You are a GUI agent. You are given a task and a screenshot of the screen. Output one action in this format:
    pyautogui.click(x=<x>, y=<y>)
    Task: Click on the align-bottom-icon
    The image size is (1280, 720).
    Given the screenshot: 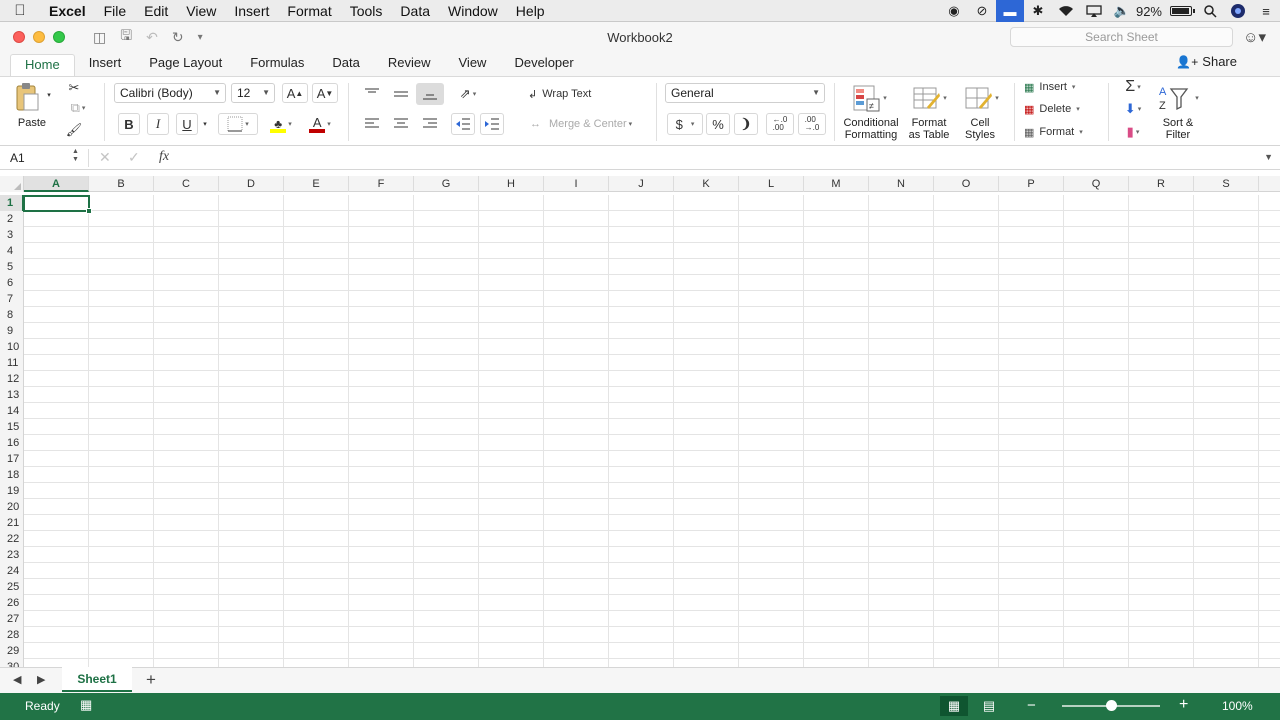 What is the action you would take?
    pyautogui.click(x=430, y=94)
    